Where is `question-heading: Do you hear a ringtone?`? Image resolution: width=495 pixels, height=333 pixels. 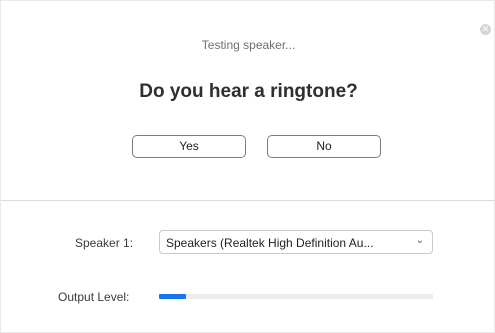 question-heading: Do you hear a ringtone? is located at coordinates (248, 91).